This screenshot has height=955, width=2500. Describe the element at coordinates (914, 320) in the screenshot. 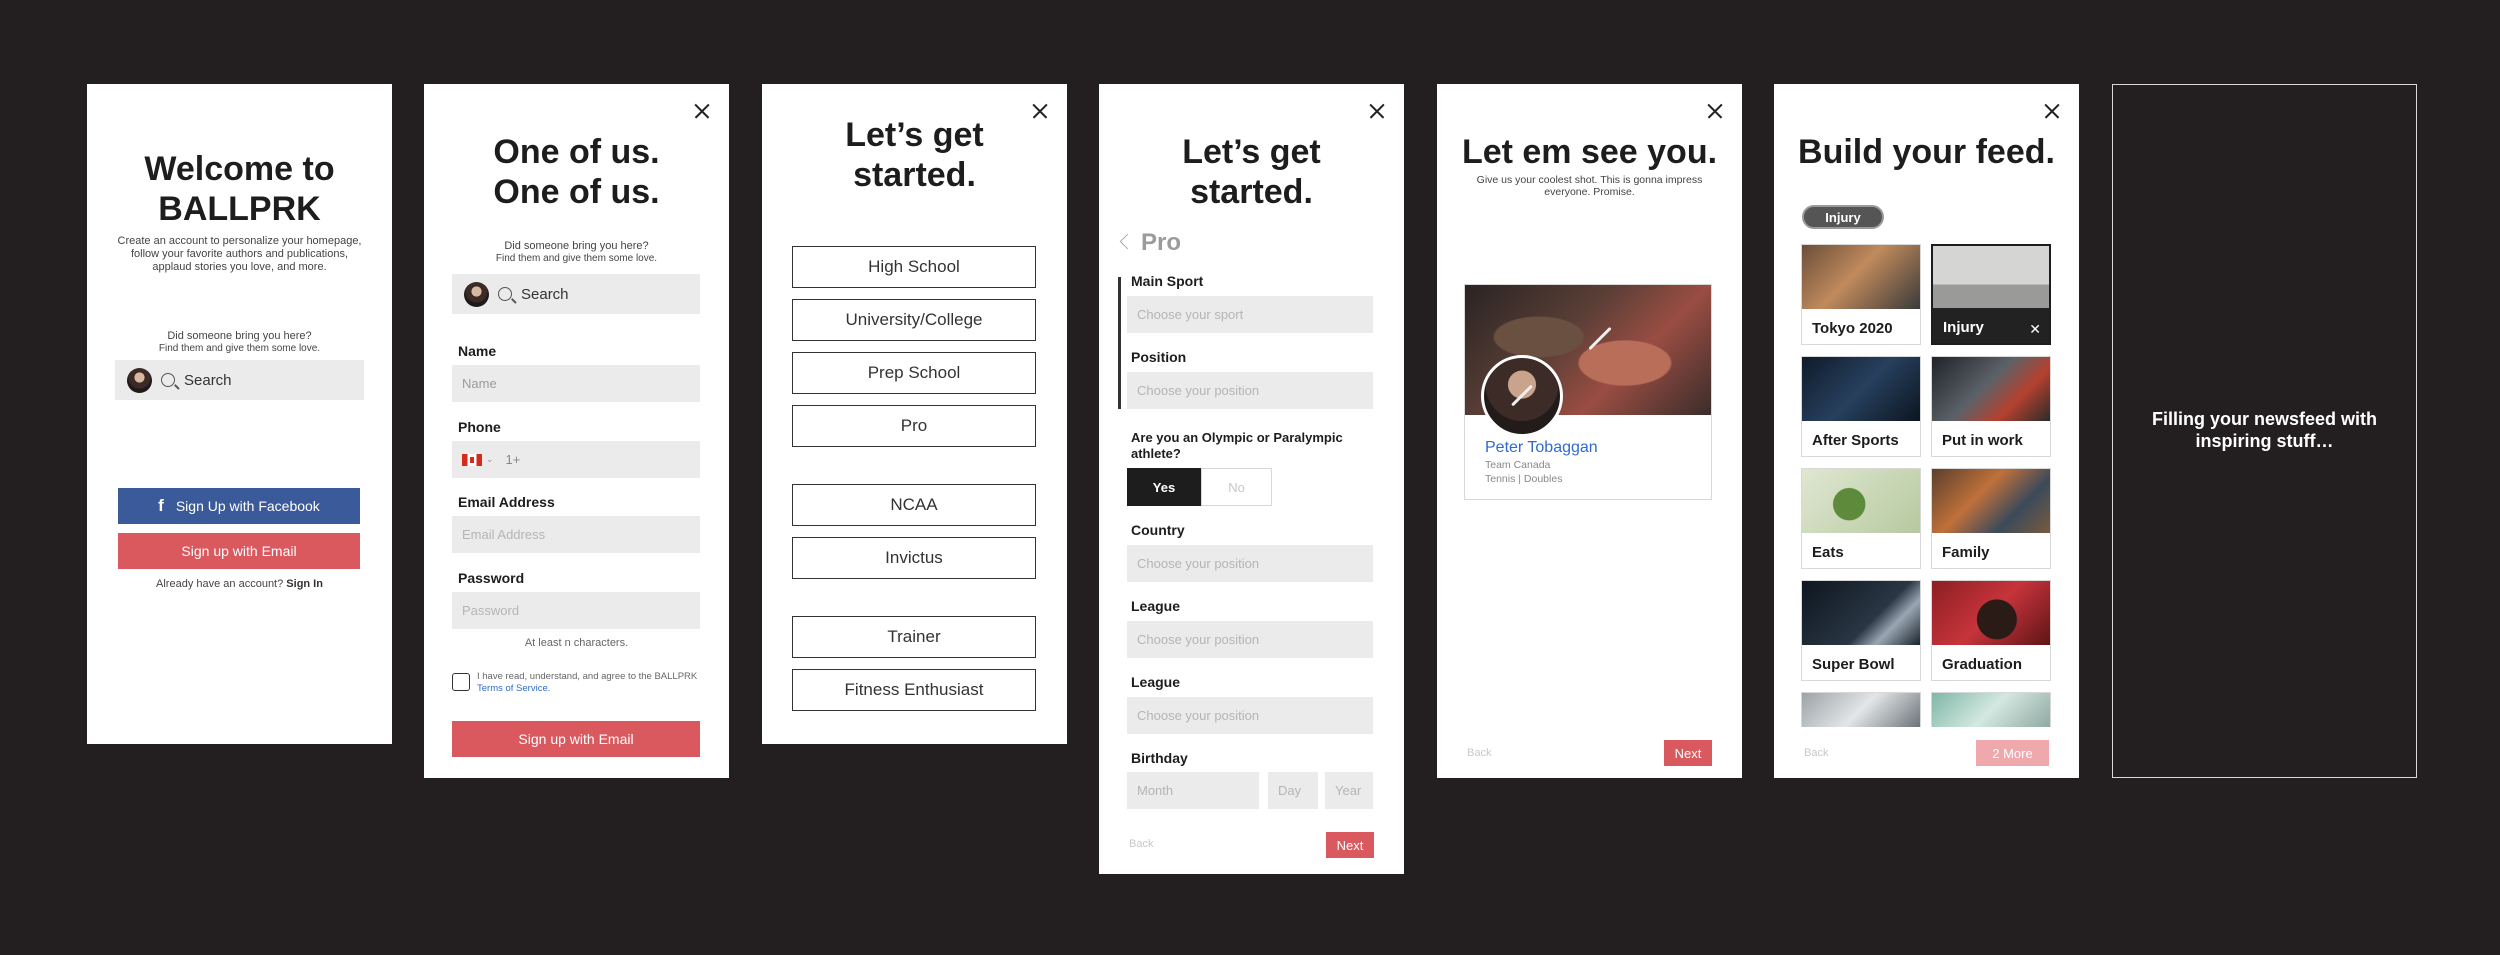

I see `option-university-college: University/College` at that location.